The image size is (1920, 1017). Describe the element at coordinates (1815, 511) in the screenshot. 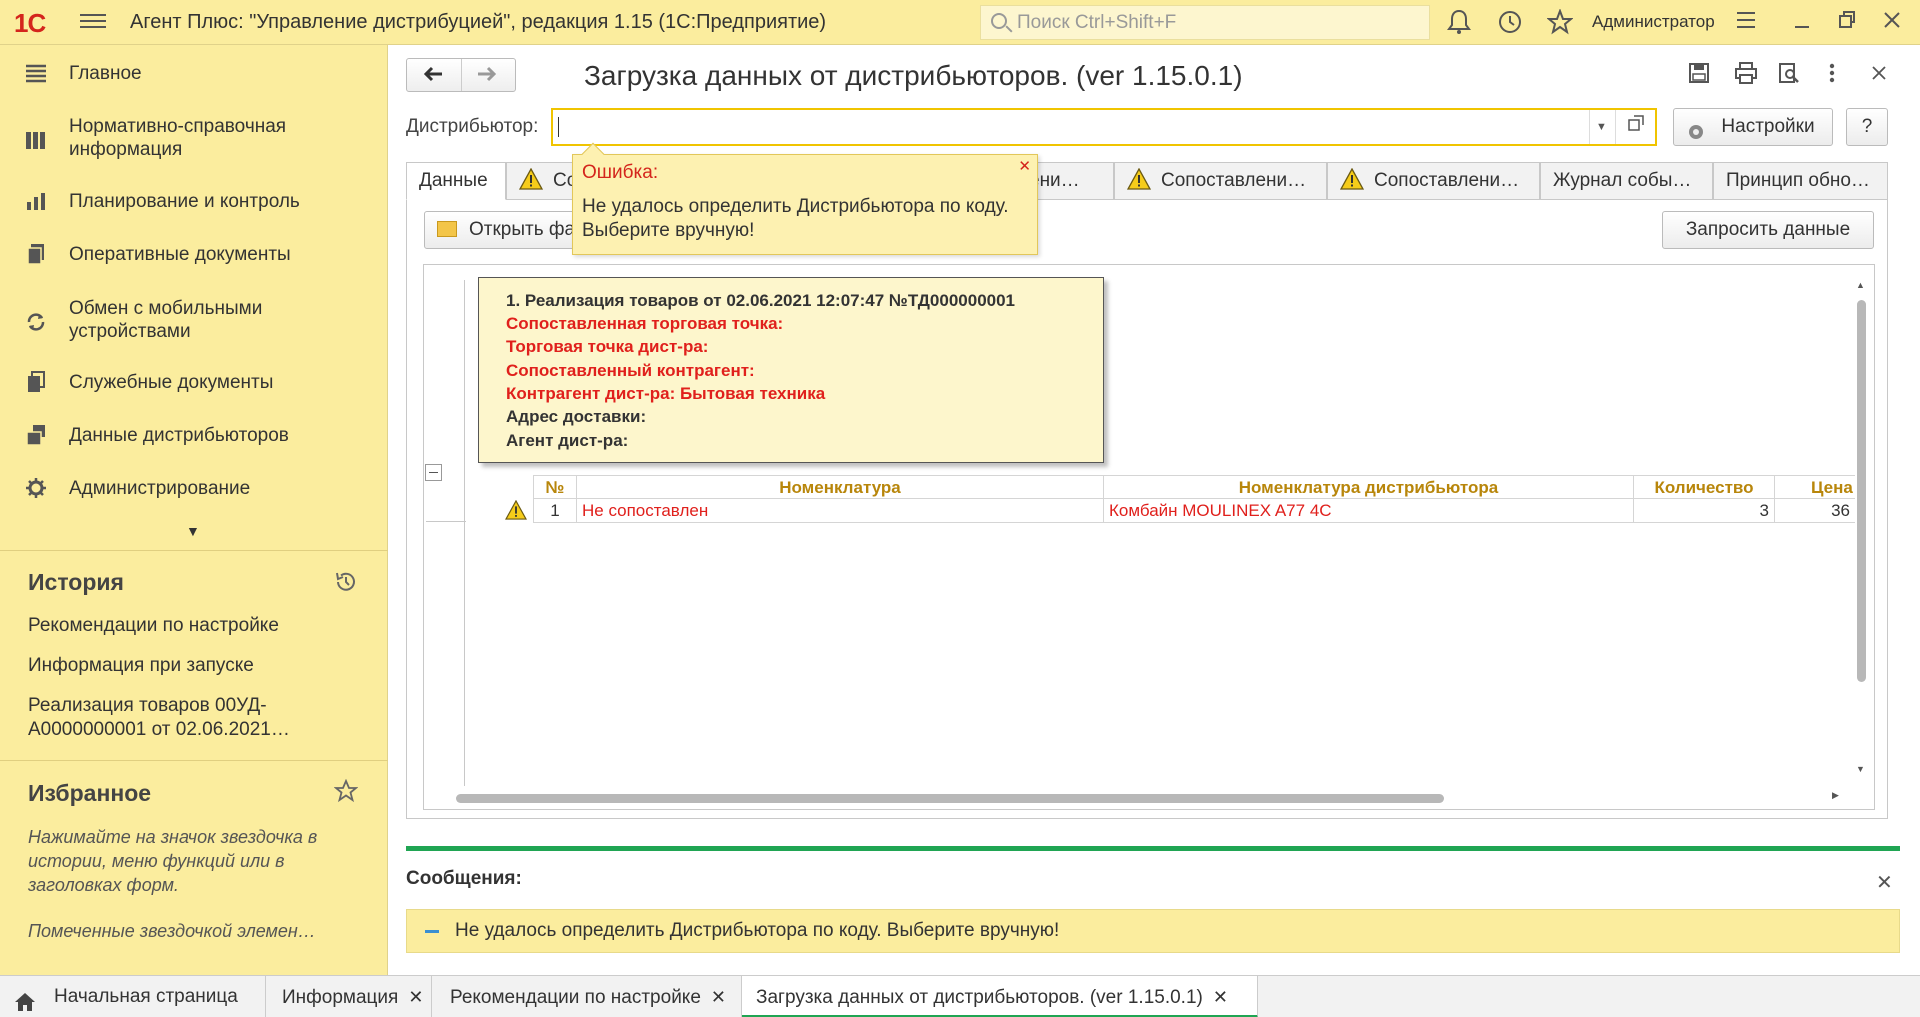

I see `cell-price: 36` at that location.